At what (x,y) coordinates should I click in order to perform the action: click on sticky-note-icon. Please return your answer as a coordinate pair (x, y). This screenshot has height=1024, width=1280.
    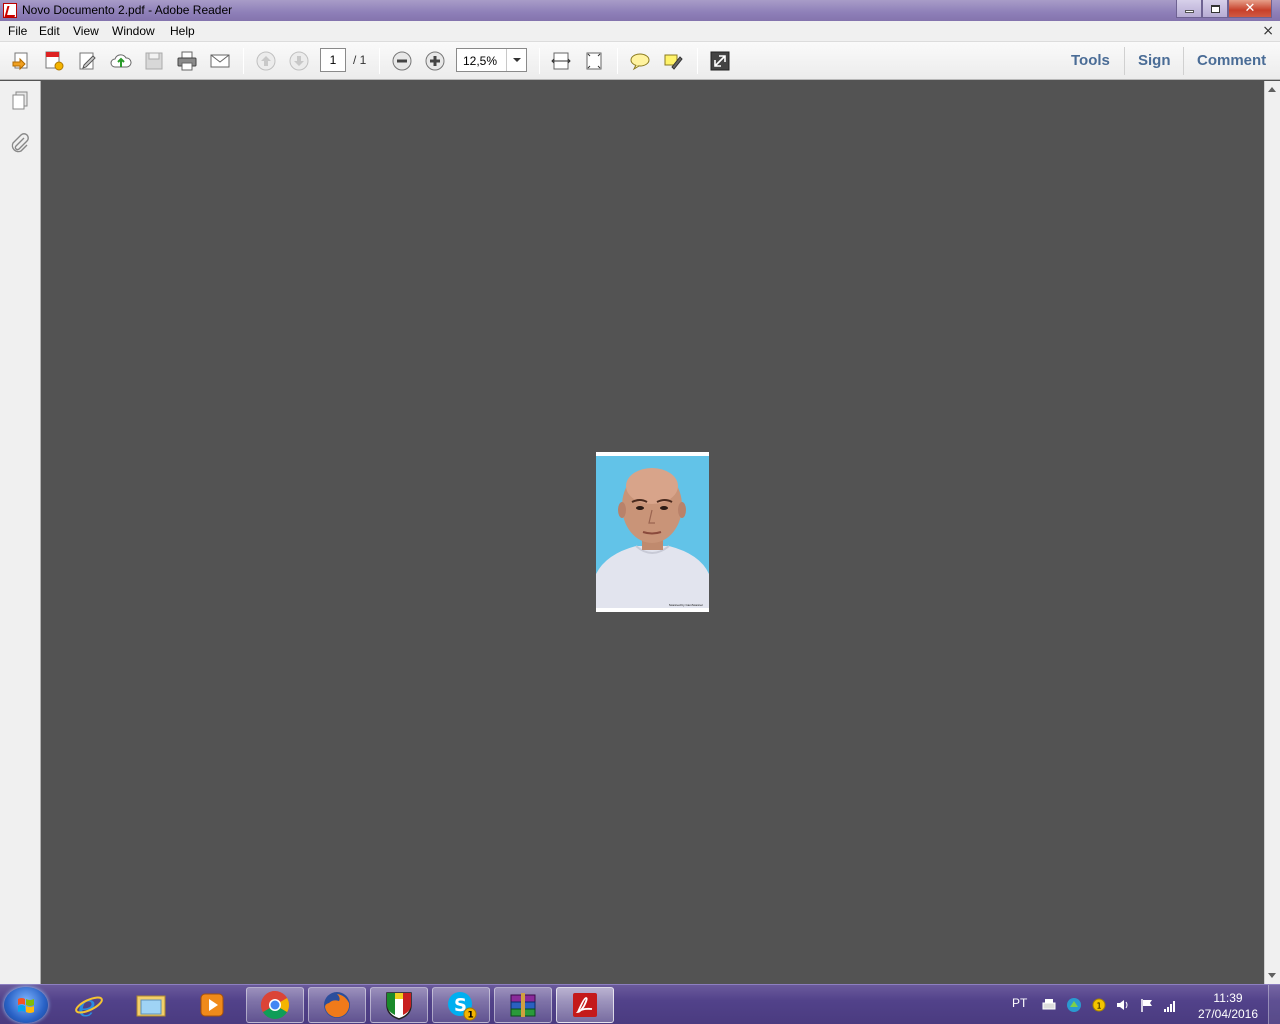
    Looking at the image, I should click on (640, 62).